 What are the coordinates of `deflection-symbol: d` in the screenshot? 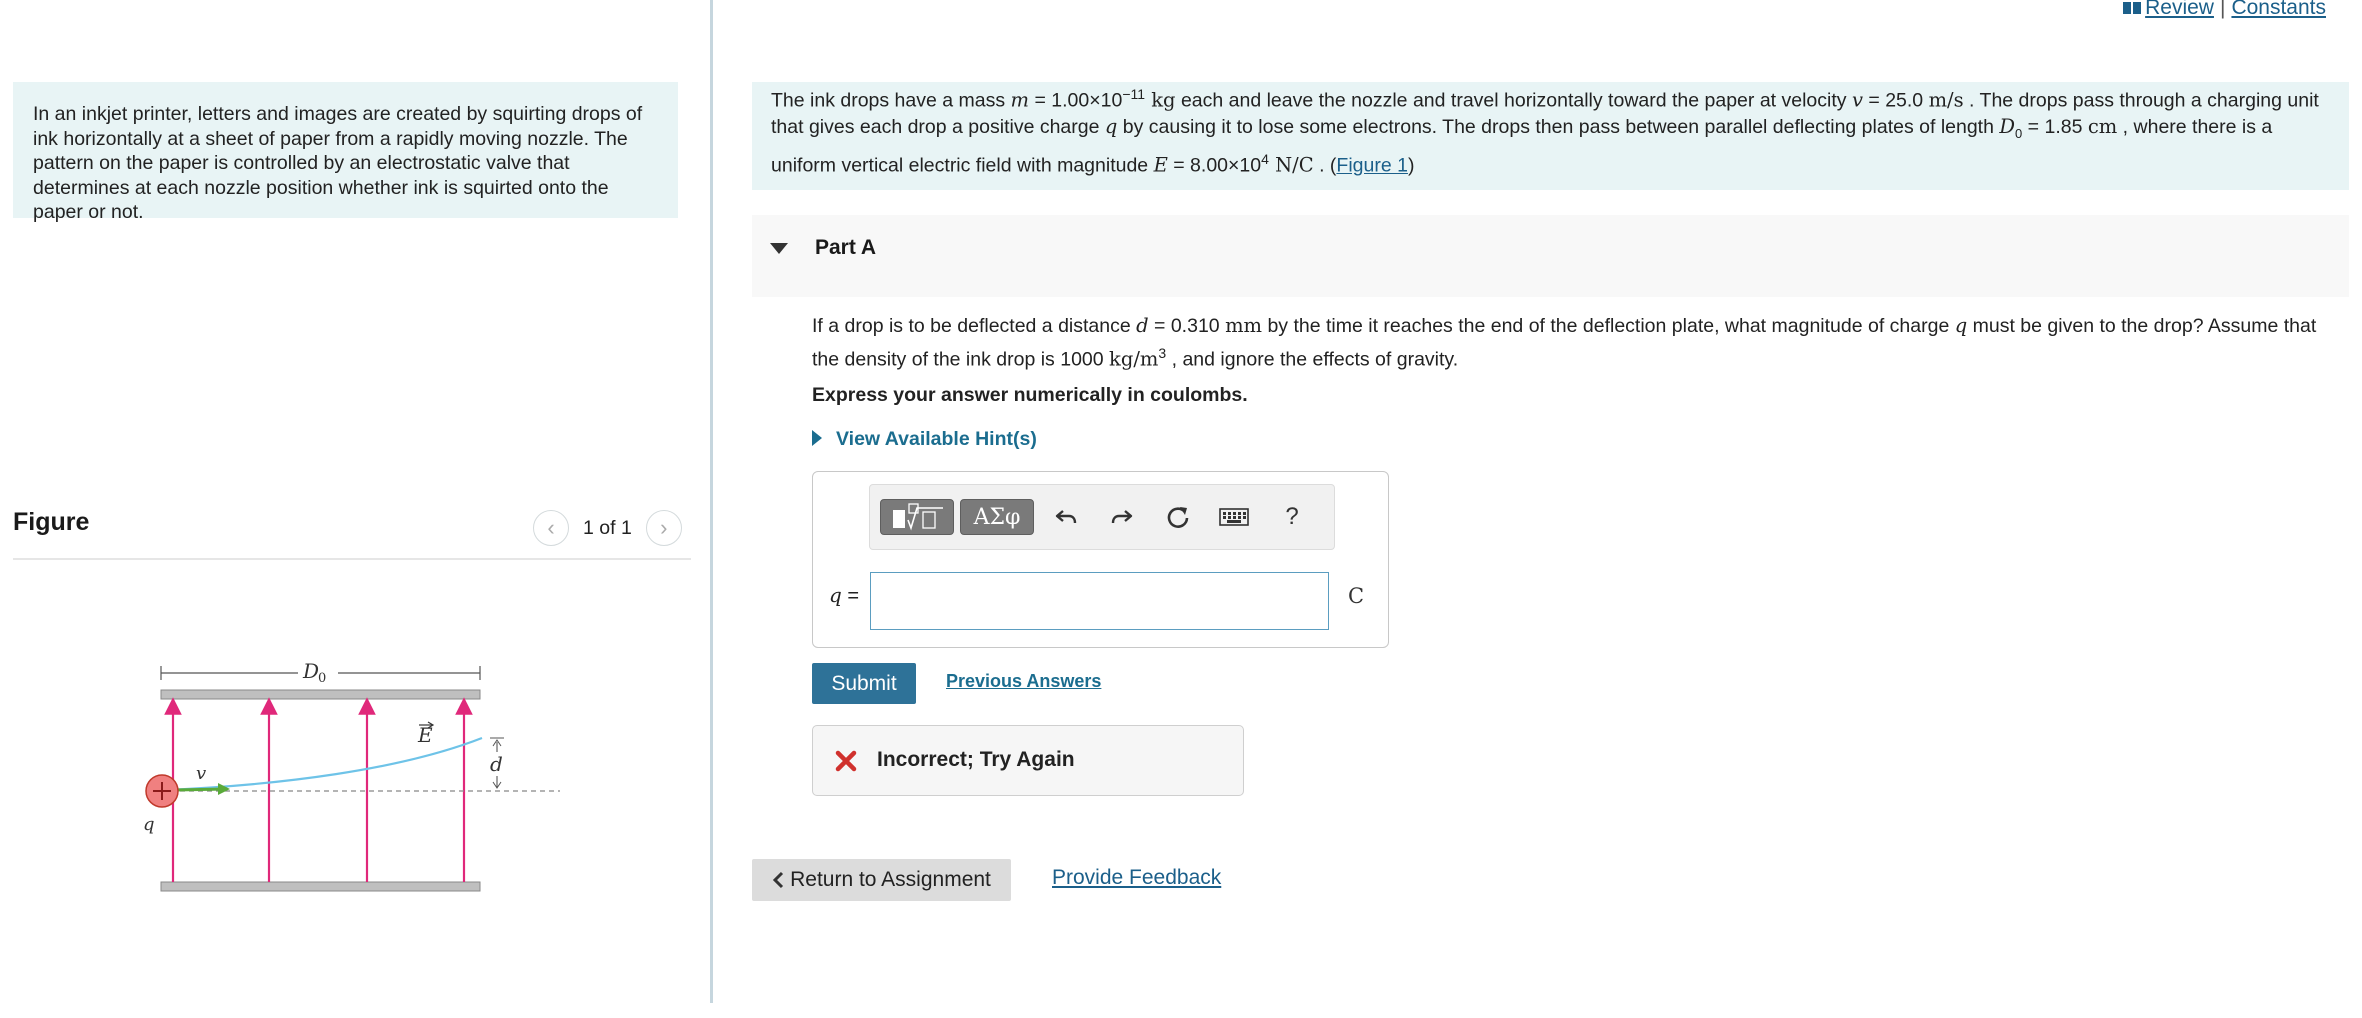 It's located at (1142, 325).